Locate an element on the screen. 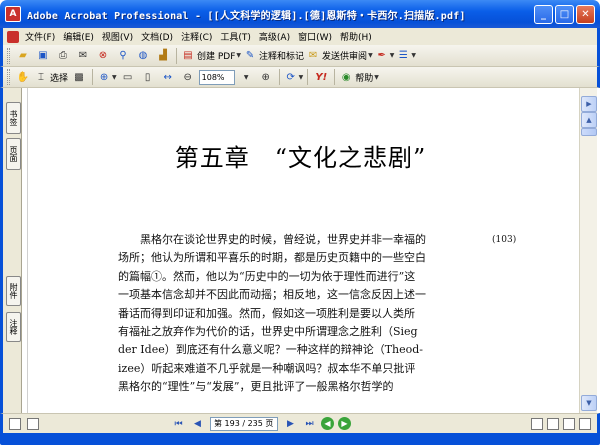 Image resolution: width=600 pixels, height=445 pixels. page-layout-icon is located at coordinates (15, 423).